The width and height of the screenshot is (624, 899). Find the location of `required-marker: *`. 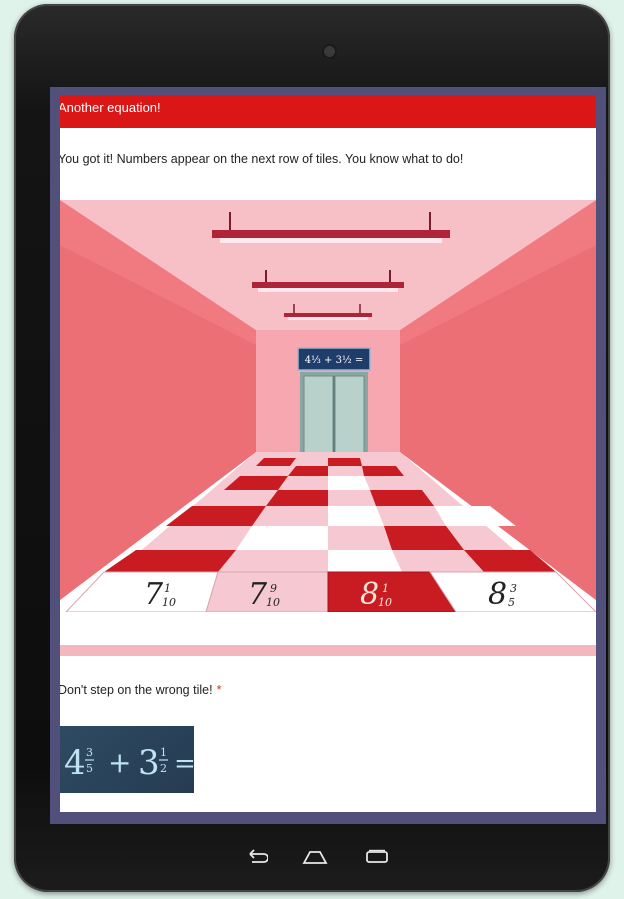

required-marker: * is located at coordinates (219, 690).